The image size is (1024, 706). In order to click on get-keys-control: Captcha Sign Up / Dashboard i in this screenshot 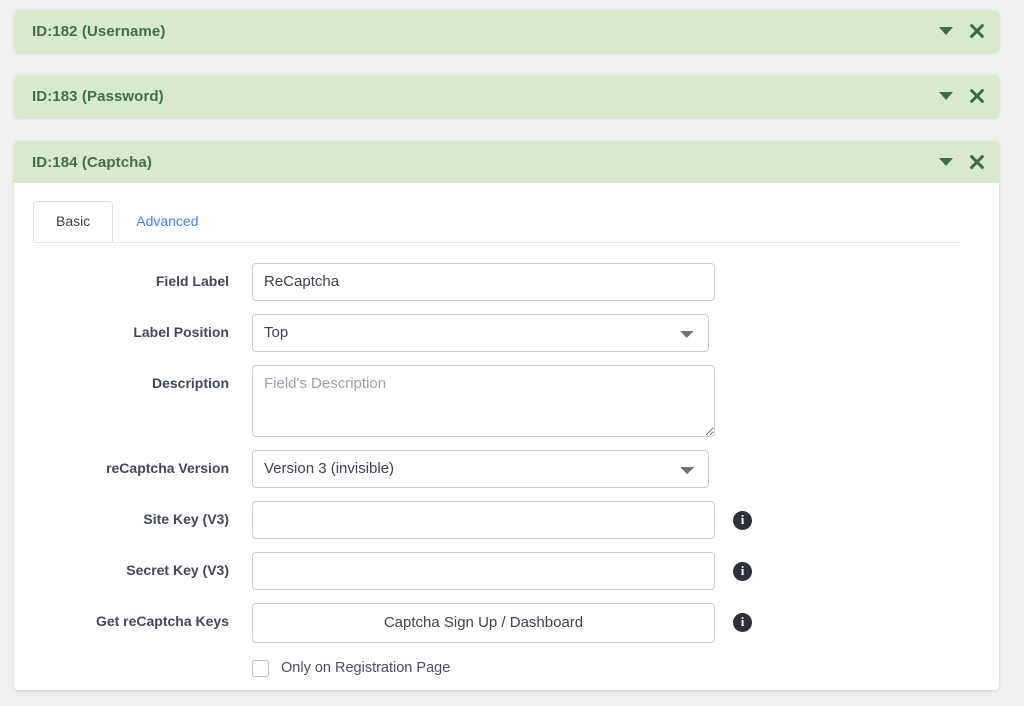, I will do `click(625, 622)`.